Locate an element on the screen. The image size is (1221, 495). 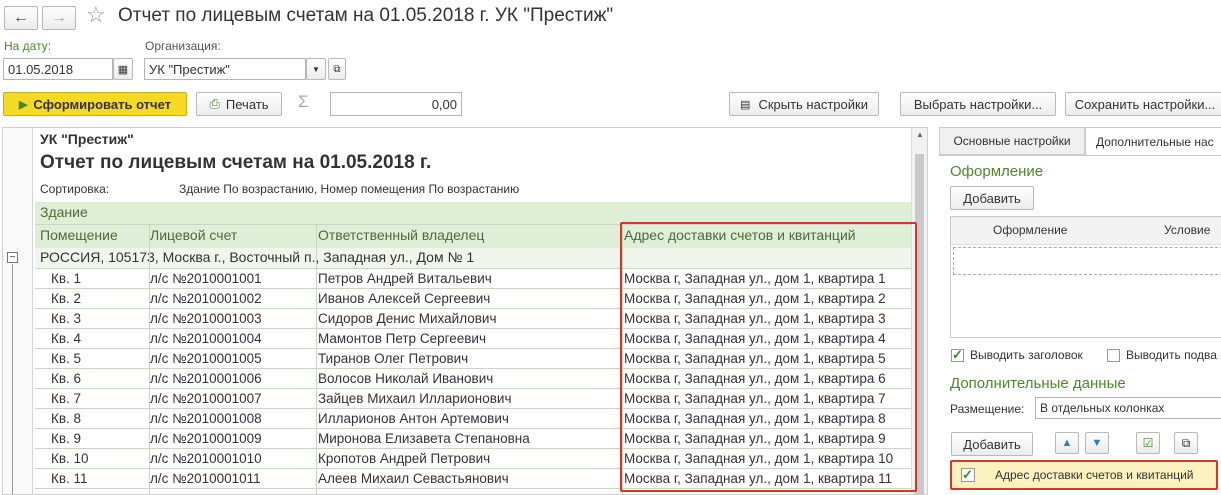
row-account: л/с №2010001009 is located at coordinates (206, 438).